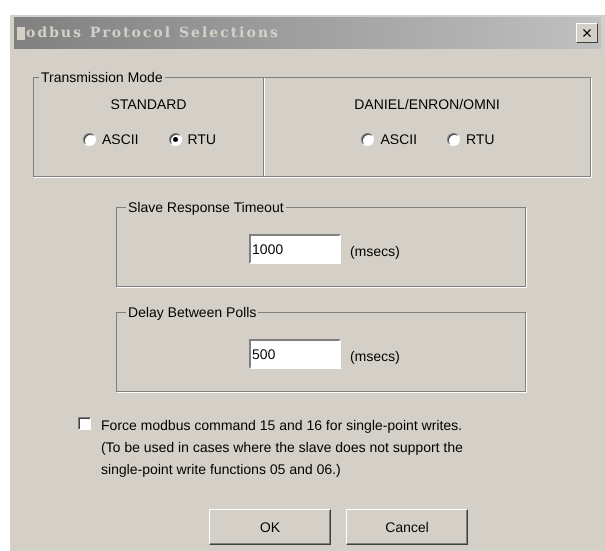  Describe the element at coordinates (407, 527) in the screenshot. I see `dialog-button: Cancel` at that location.